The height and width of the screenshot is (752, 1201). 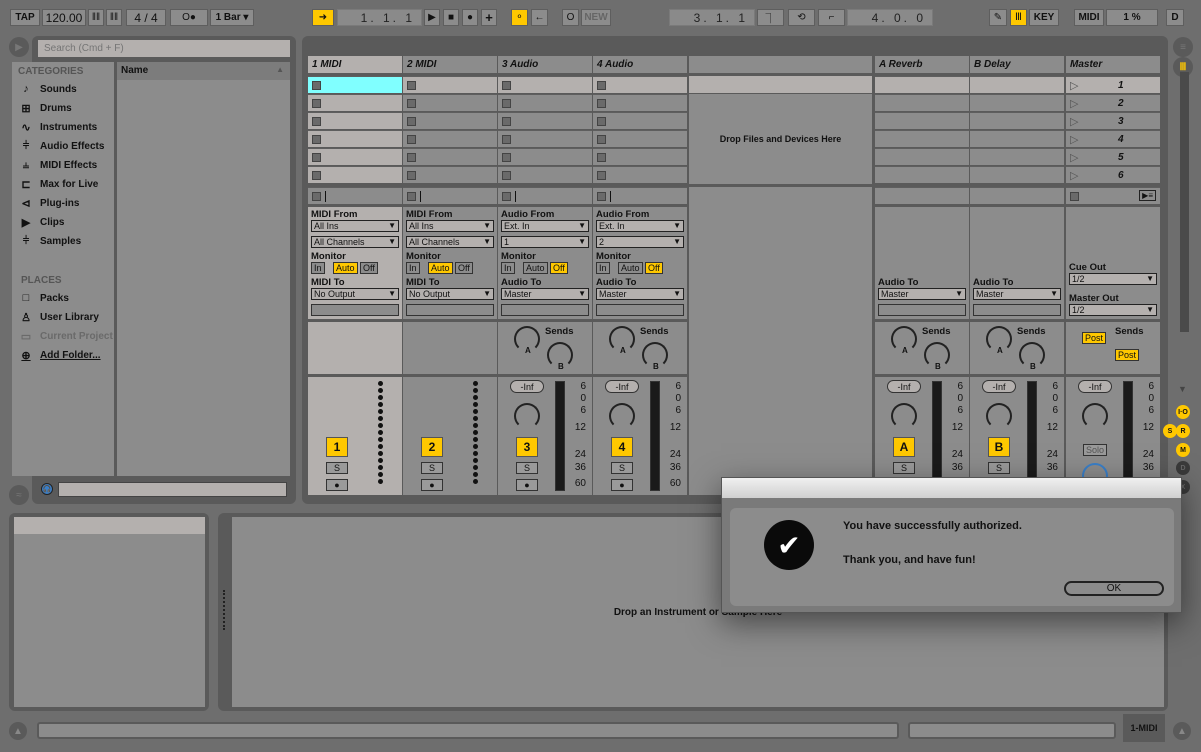 I want to click on track-header: 4 Audio, so click(x=640, y=64).